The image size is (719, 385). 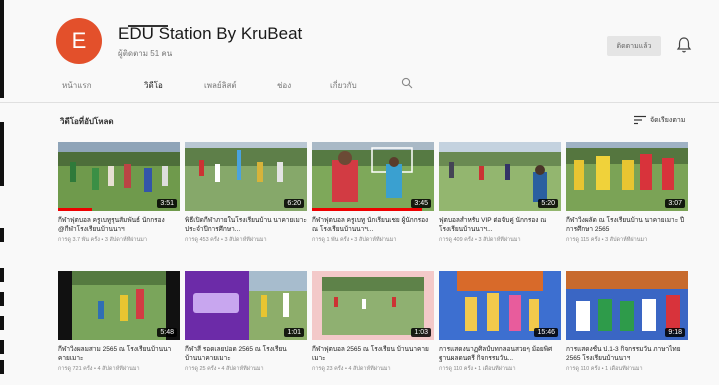 I want to click on video-thumbnail: 5:20, so click(x=500, y=176).